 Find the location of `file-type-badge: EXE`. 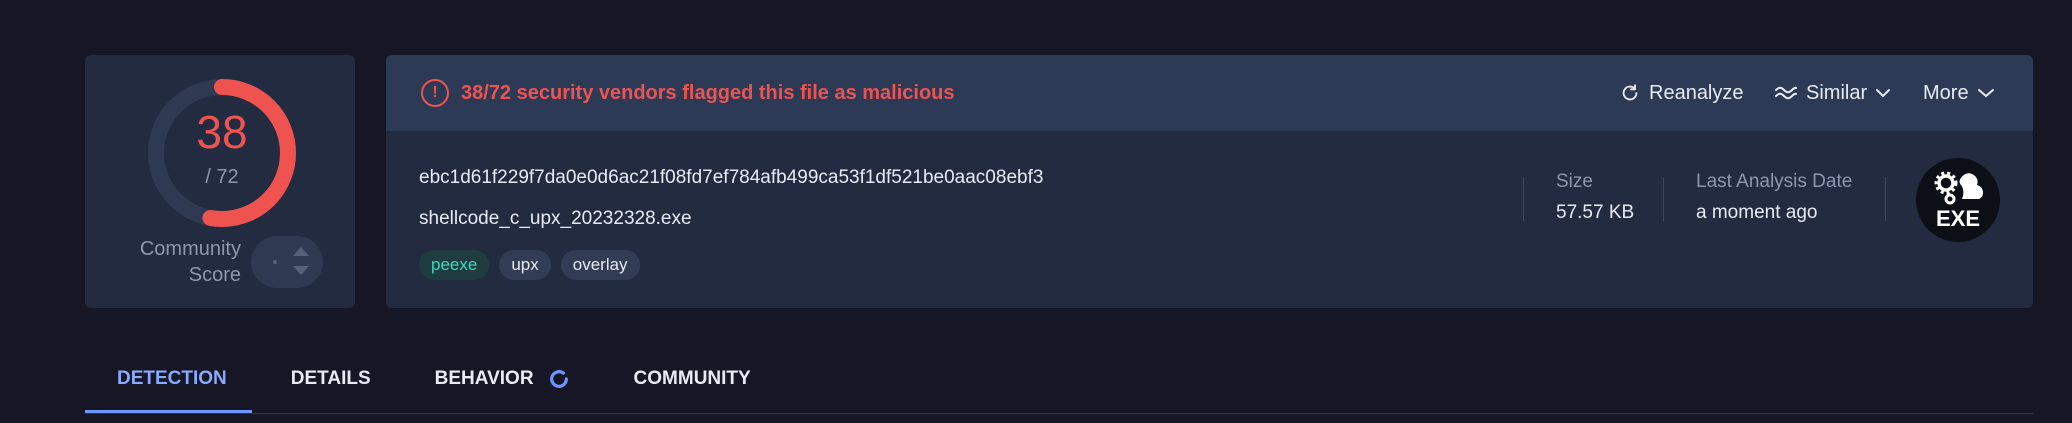

file-type-badge: EXE is located at coordinates (1958, 200).